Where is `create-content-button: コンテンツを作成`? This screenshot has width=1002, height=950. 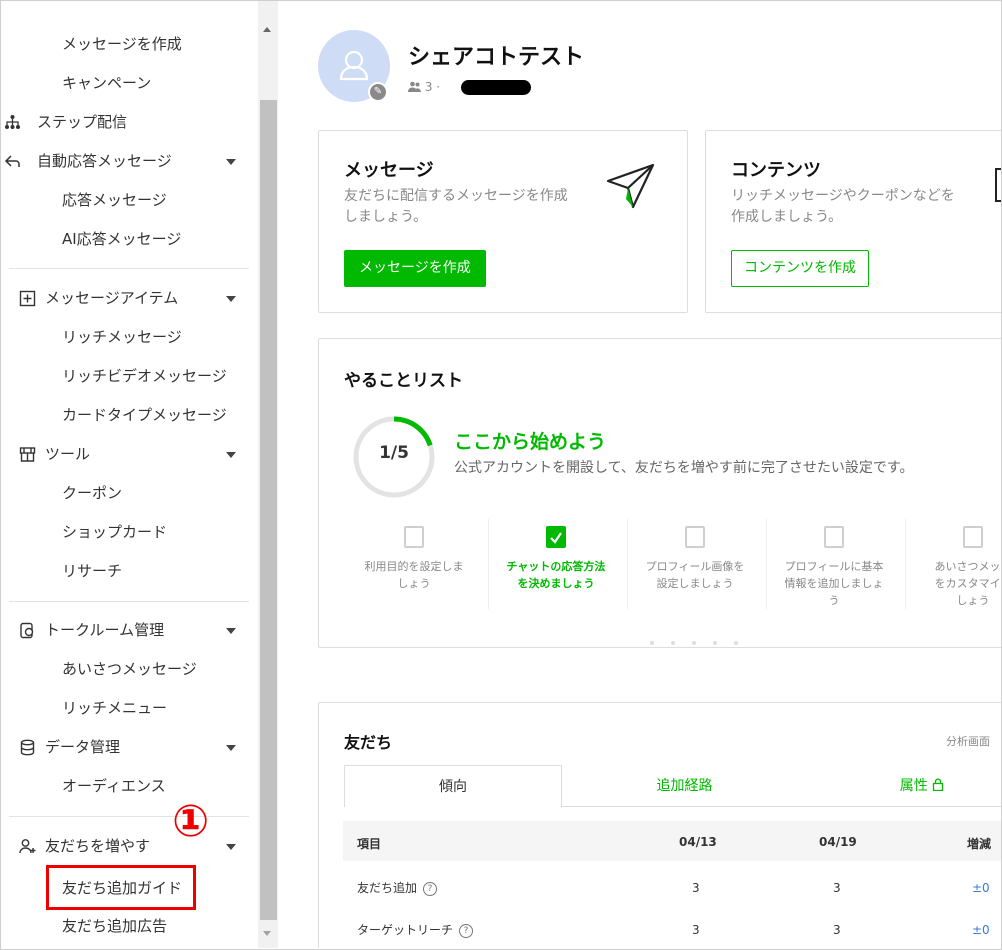 create-content-button: コンテンツを作成 is located at coordinates (800, 268).